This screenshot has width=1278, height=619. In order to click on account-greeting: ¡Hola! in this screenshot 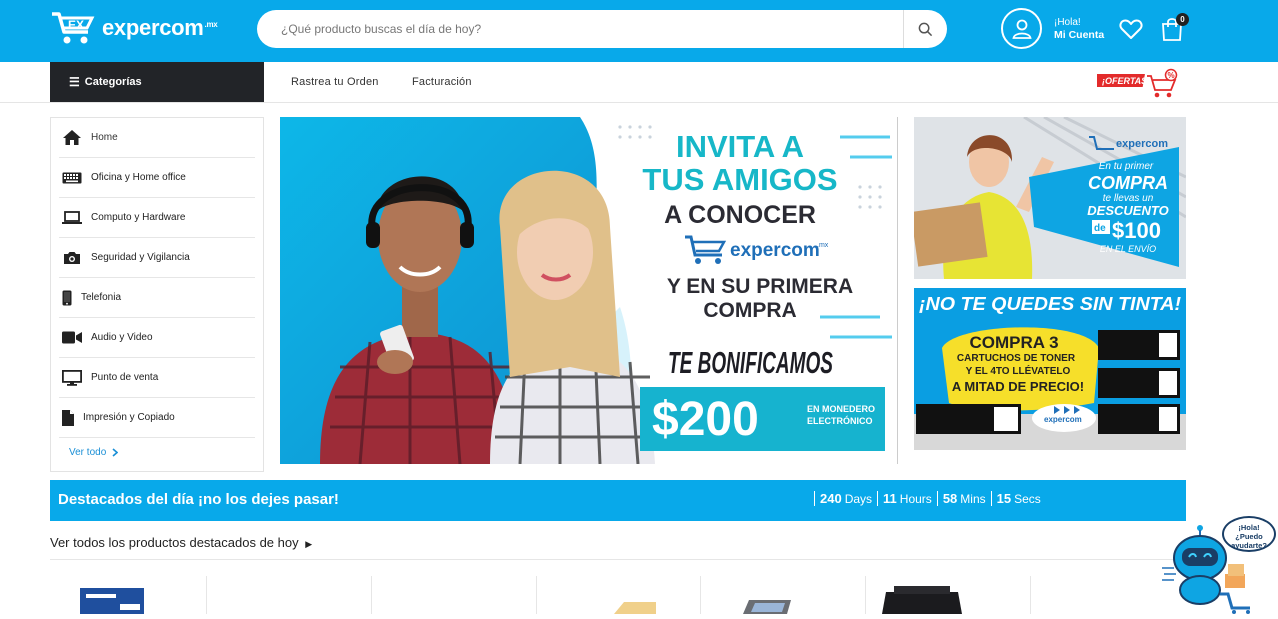, I will do `click(1067, 22)`.